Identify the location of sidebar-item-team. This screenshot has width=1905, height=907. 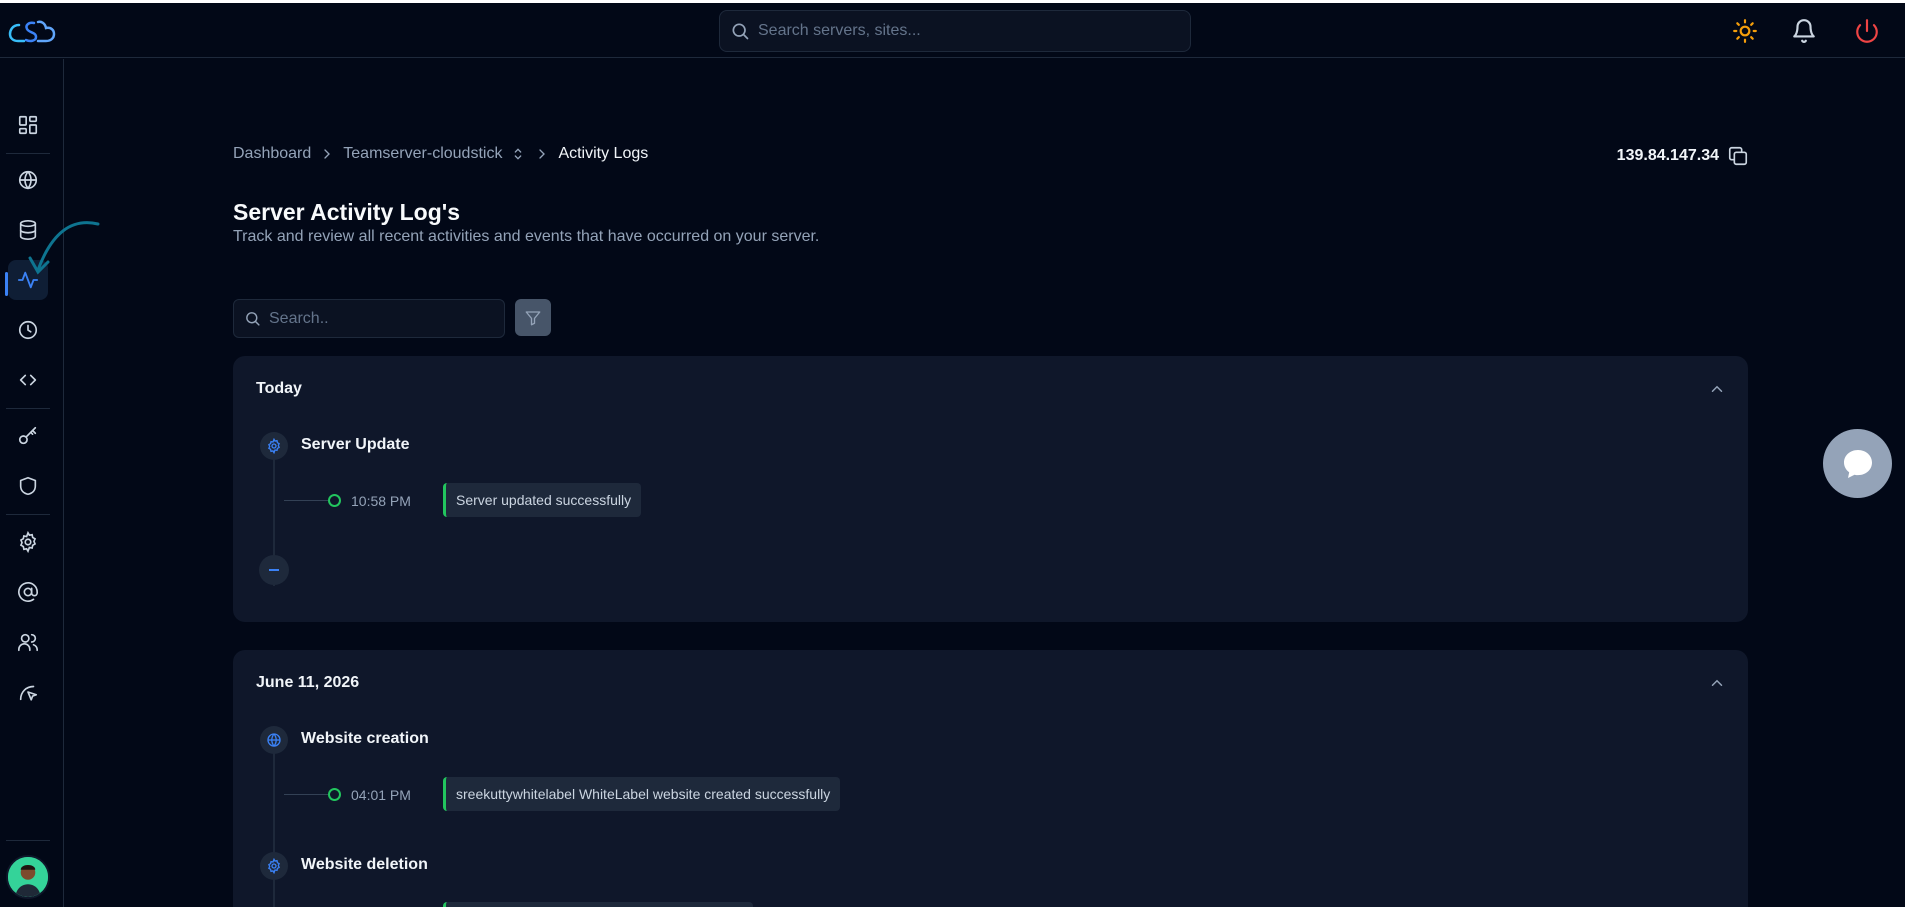
(28, 642).